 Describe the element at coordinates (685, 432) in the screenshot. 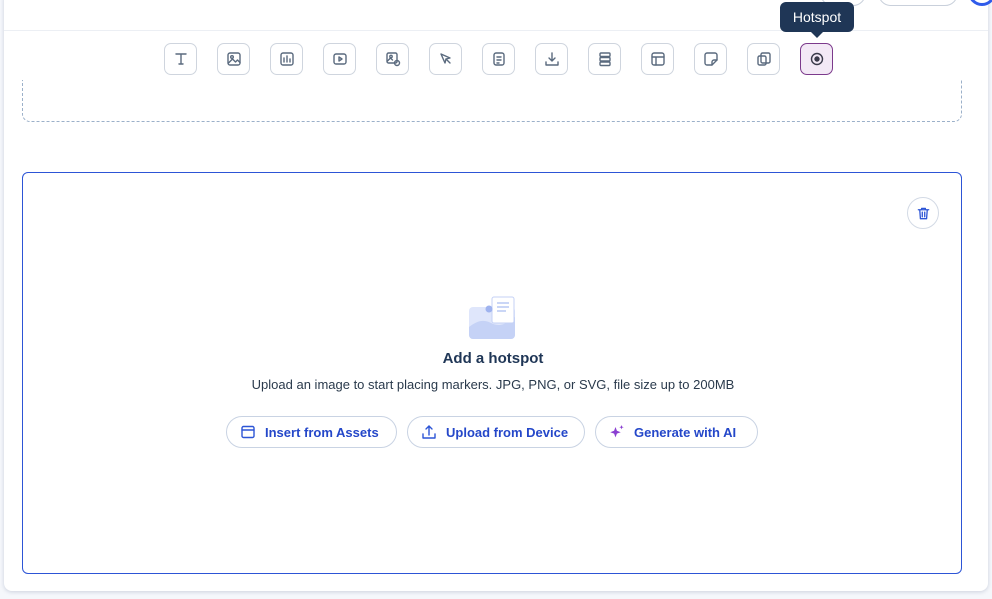

I see `generate-with-ai-label: Generate with AI` at that location.